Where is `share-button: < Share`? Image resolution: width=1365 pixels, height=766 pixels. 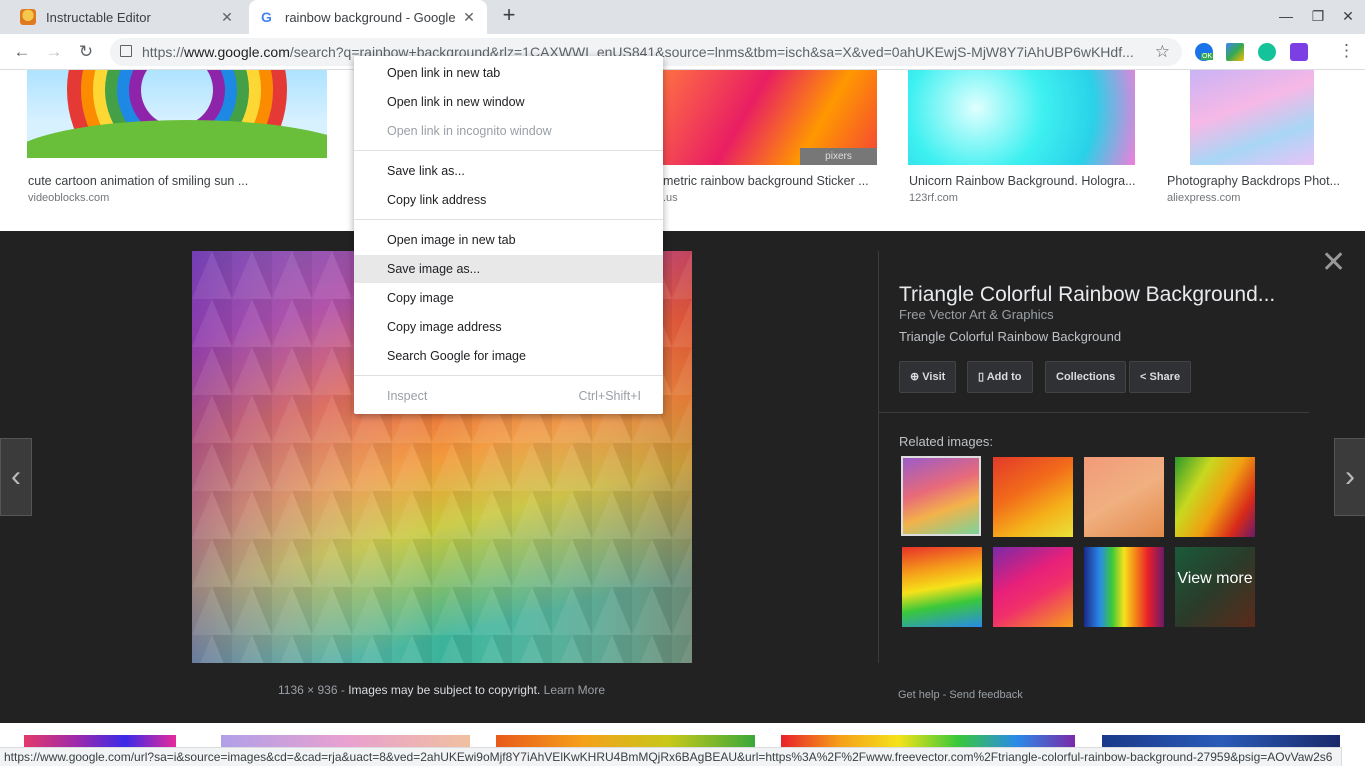 share-button: < Share is located at coordinates (1160, 377).